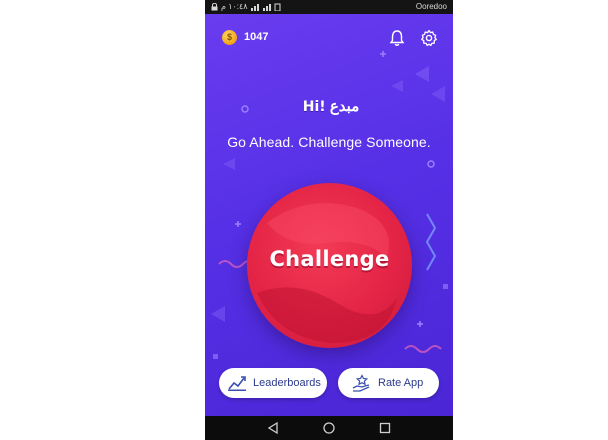 The image size is (608, 440). I want to click on back-icon, so click(273, 428).